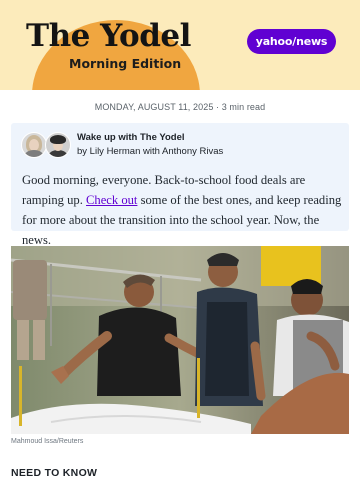 This screenshot has height=480, width=360. Describe the element at coordinates (125, 63) in the screenshot. I see `newsletter-edition: Morning Edition` at that location.